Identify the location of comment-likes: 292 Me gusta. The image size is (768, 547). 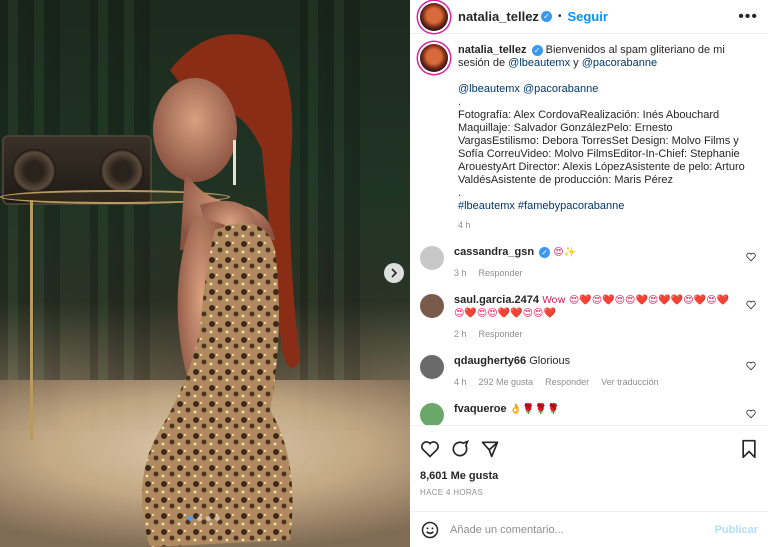
(506, 382).